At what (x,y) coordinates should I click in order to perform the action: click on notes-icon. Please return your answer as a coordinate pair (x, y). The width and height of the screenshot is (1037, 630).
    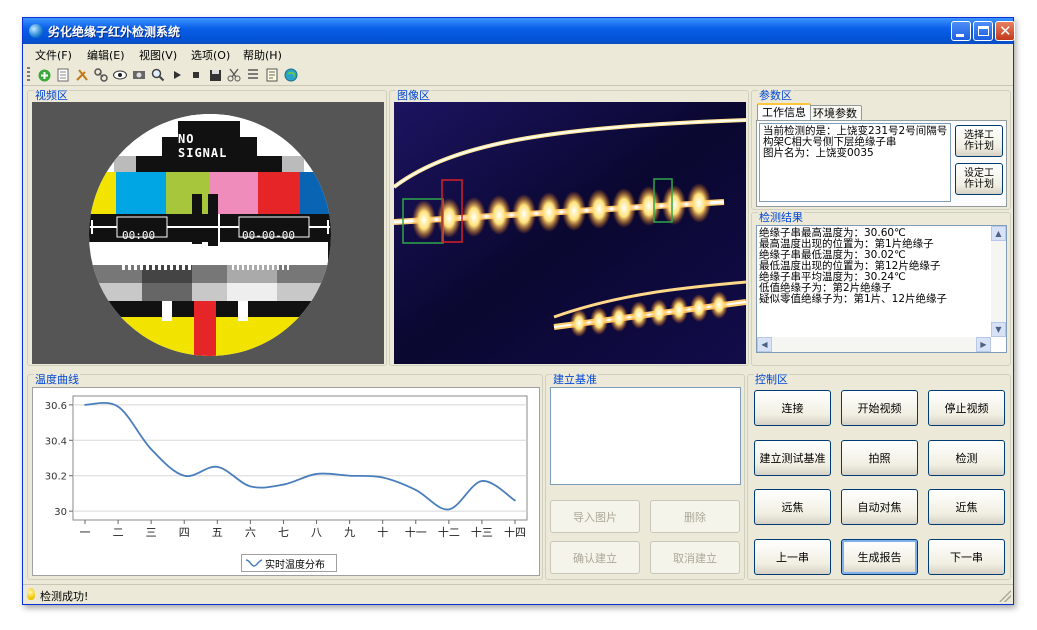
    Looking at the image, I should click on (272, 75).